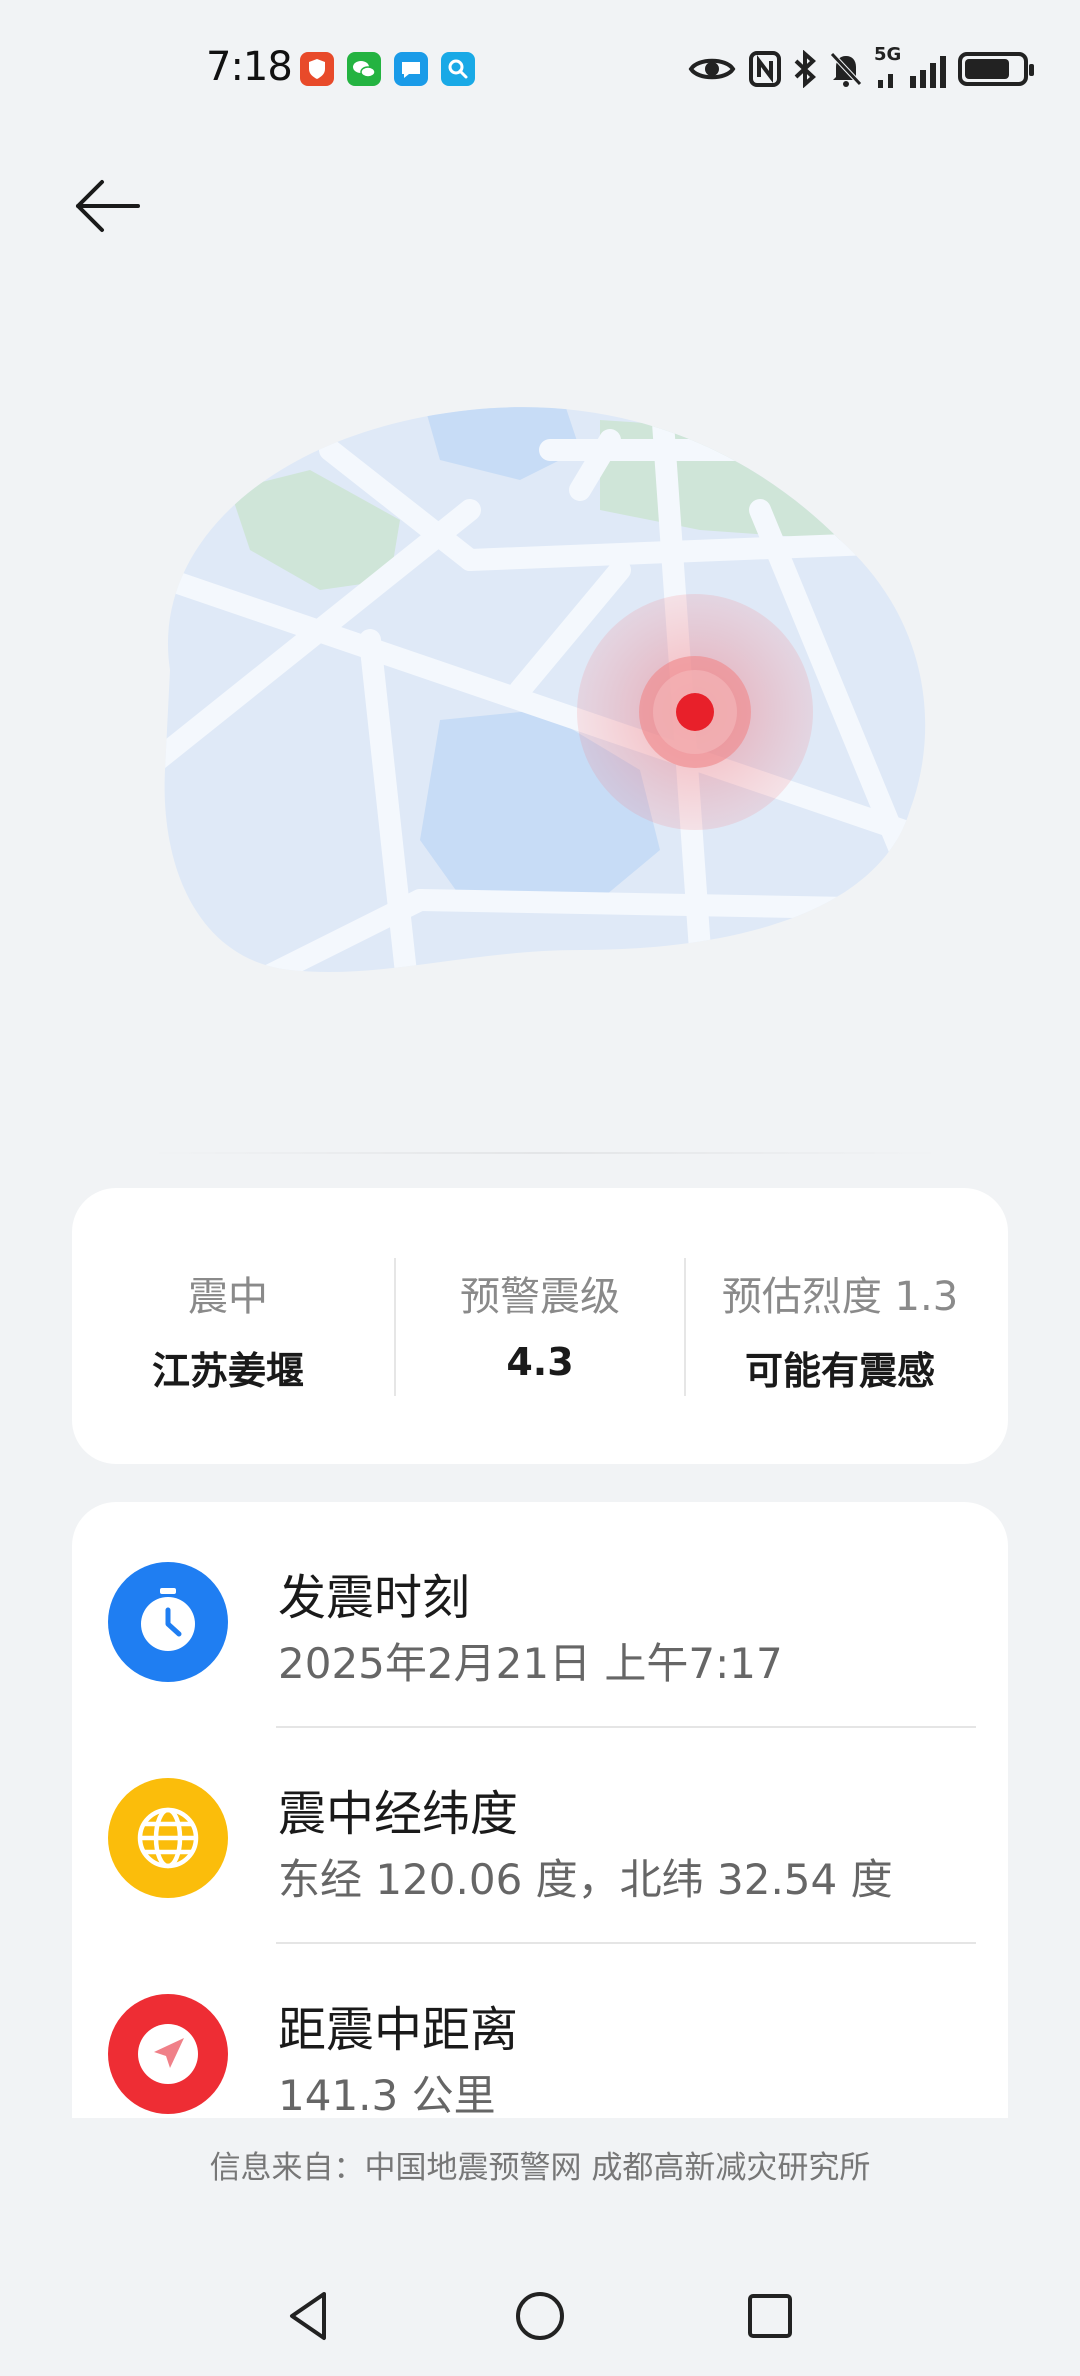 This screenshot has width=1080, height=2376. Describe the element at coordinates (398, 1814) in the screenshot. I see `coordinates-title: 震中经纬度` at that location.